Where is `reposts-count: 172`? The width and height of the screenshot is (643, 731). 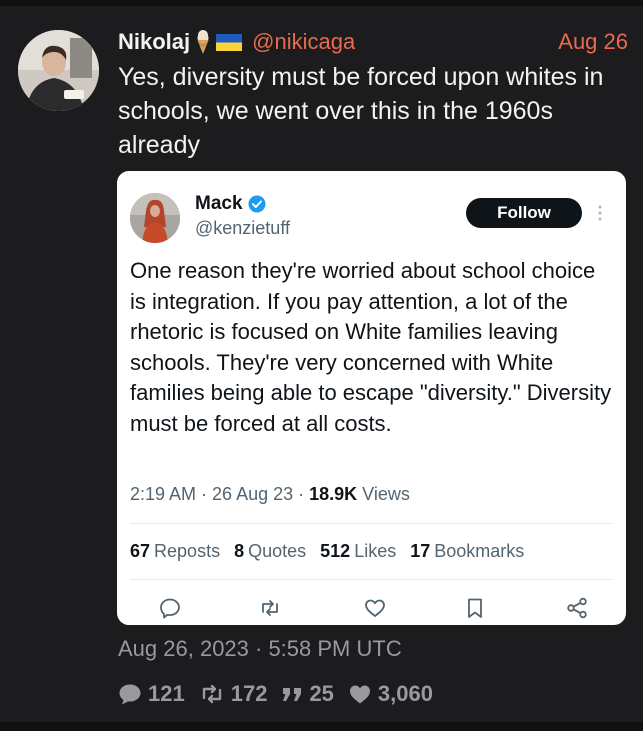 reposts-count: 172 is located at coordinates (249, 693).